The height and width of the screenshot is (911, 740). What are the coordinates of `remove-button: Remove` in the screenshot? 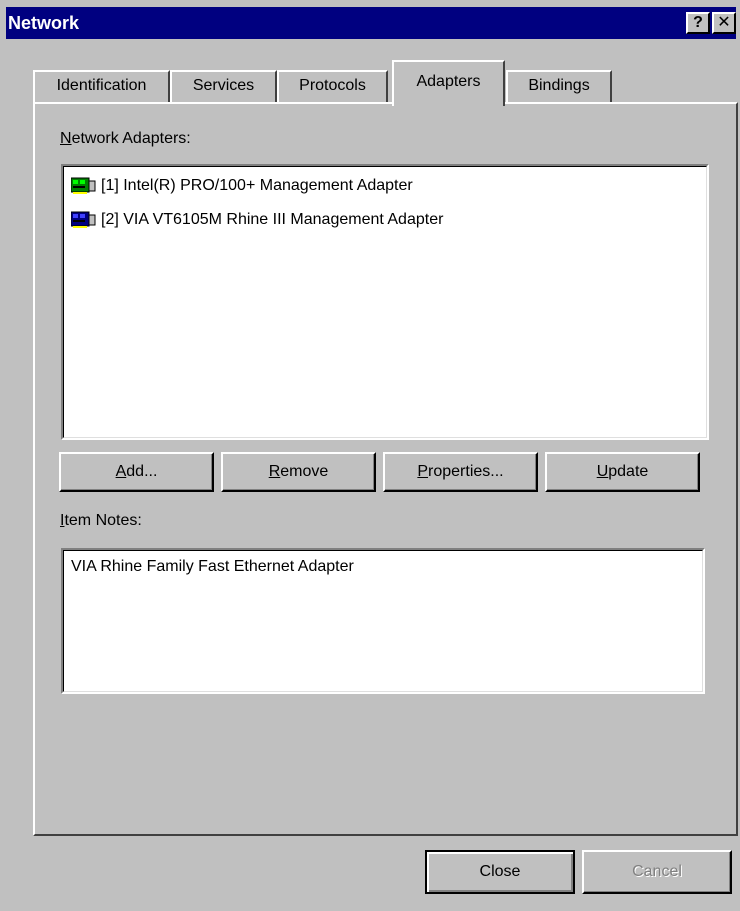 It's located at (298, 472).